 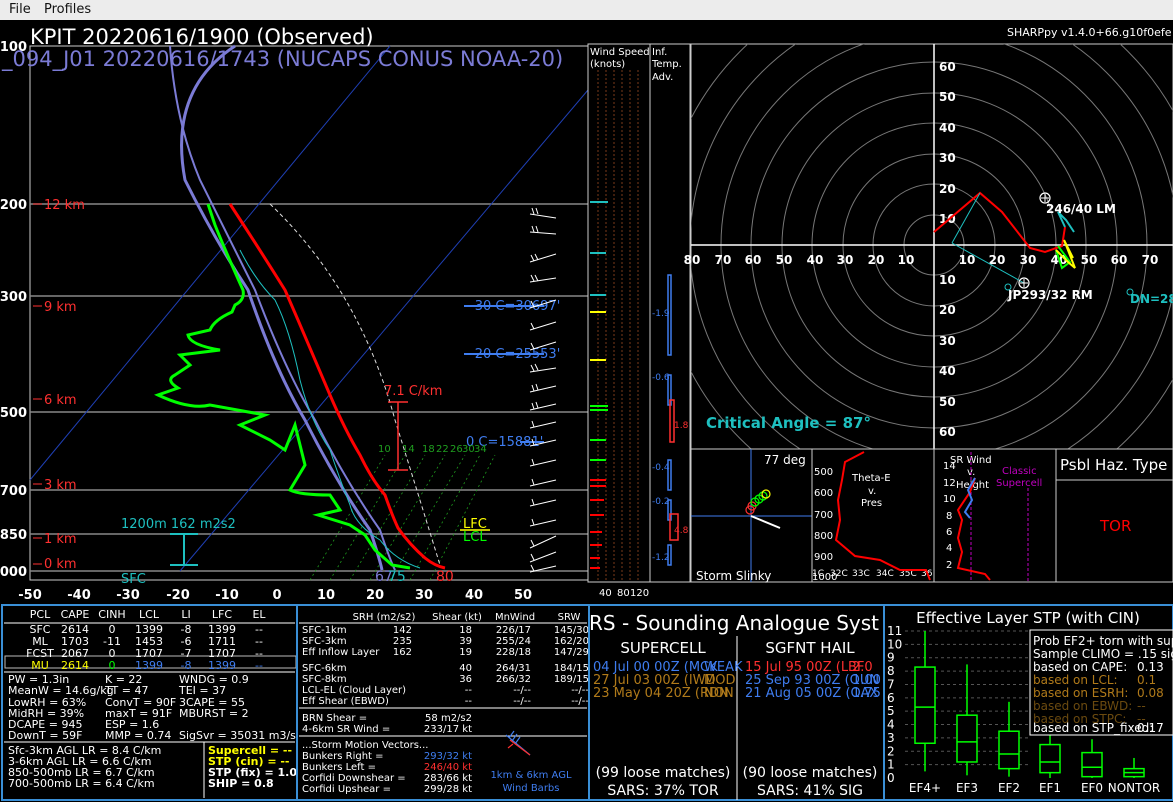 What do you see at coordinates (513, 679) in the screenshot?
I see `kinematics-cell: 266/32` at bounding box center [513, 679].